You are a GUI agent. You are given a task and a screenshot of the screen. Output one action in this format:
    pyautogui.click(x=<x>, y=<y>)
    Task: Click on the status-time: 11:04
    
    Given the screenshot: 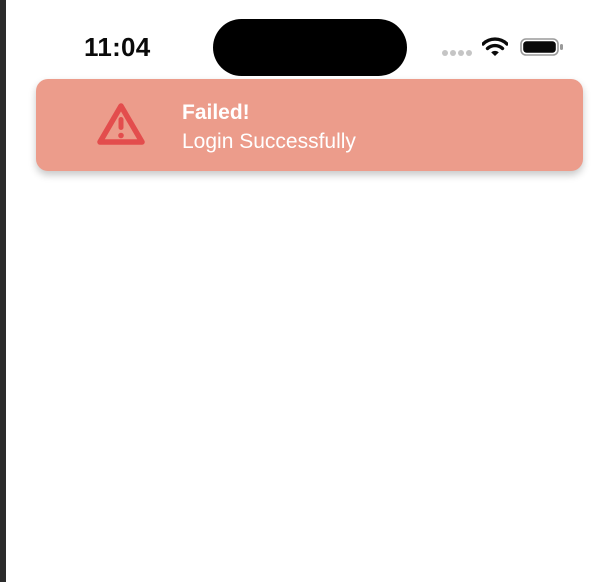 What is the action you would take?
    pyautogui.click(x=117, y=47)
    